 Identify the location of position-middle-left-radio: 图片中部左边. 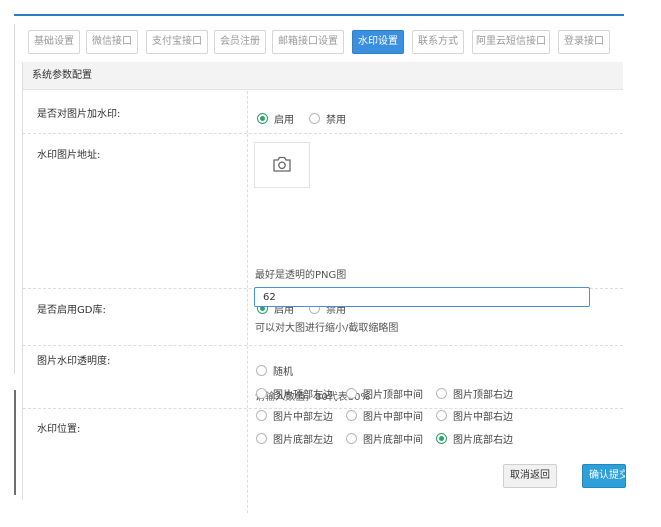
(294, 415).